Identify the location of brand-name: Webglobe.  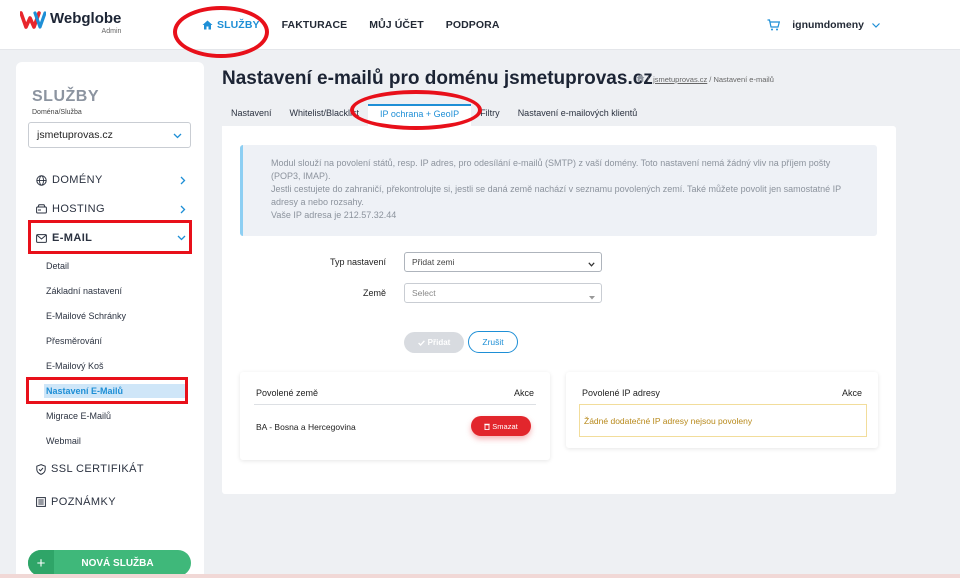
(86, 18).